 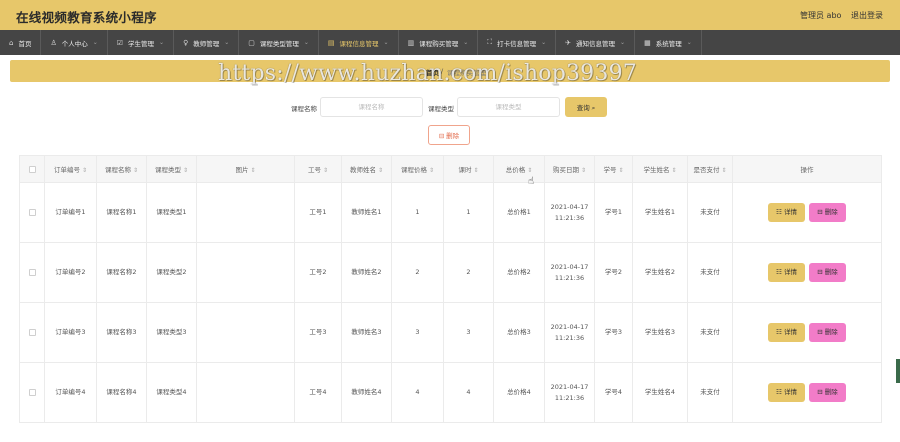 I want to click on column-header: 订单编号 ⇕, so click(x=70, y=169).